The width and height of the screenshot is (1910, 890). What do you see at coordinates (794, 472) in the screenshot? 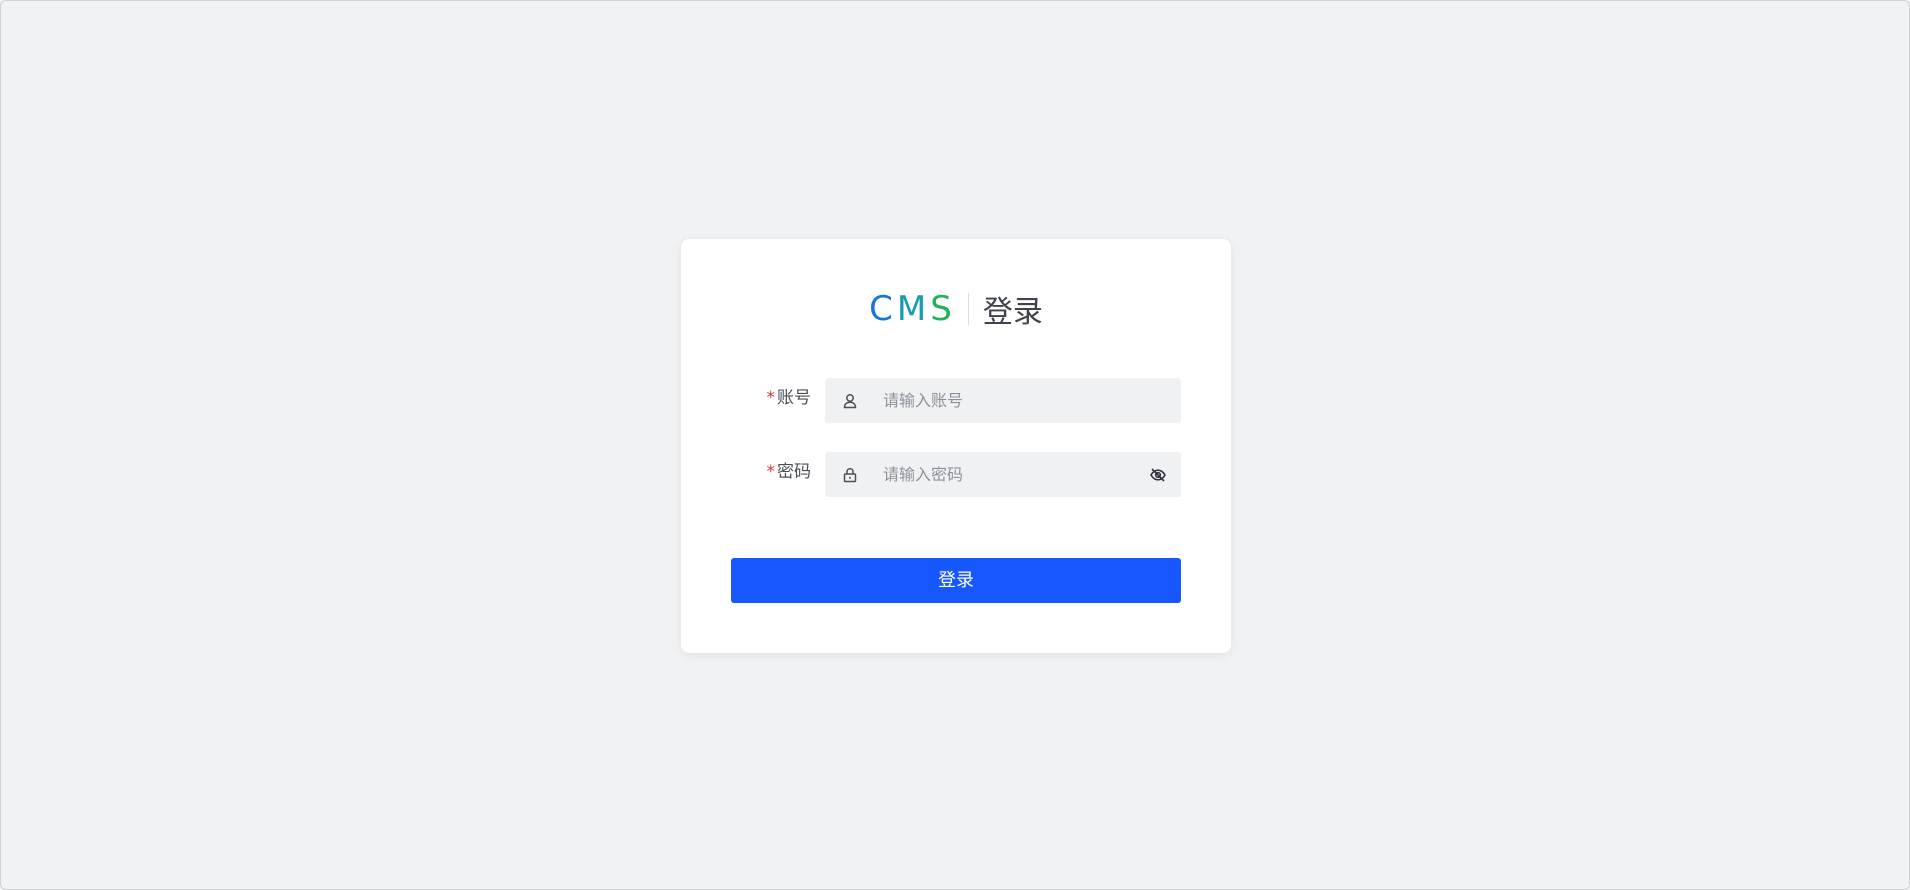
I see `password-label-text: 密码` at bounding box center [794, 472].